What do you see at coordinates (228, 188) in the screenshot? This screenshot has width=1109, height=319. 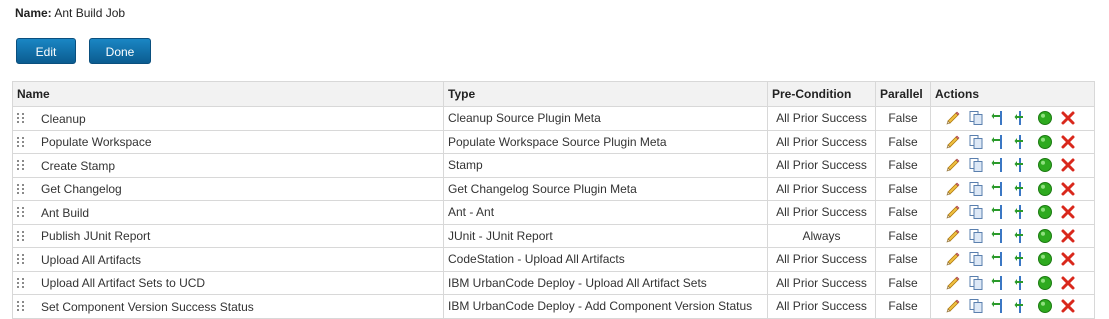 I see `step-name-cell: Get Changelog` at bounding box center [228, 188].